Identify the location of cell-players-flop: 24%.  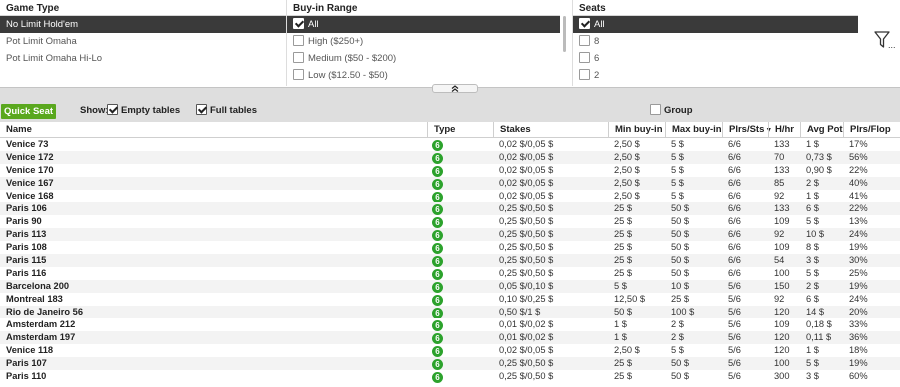
(858, 234).